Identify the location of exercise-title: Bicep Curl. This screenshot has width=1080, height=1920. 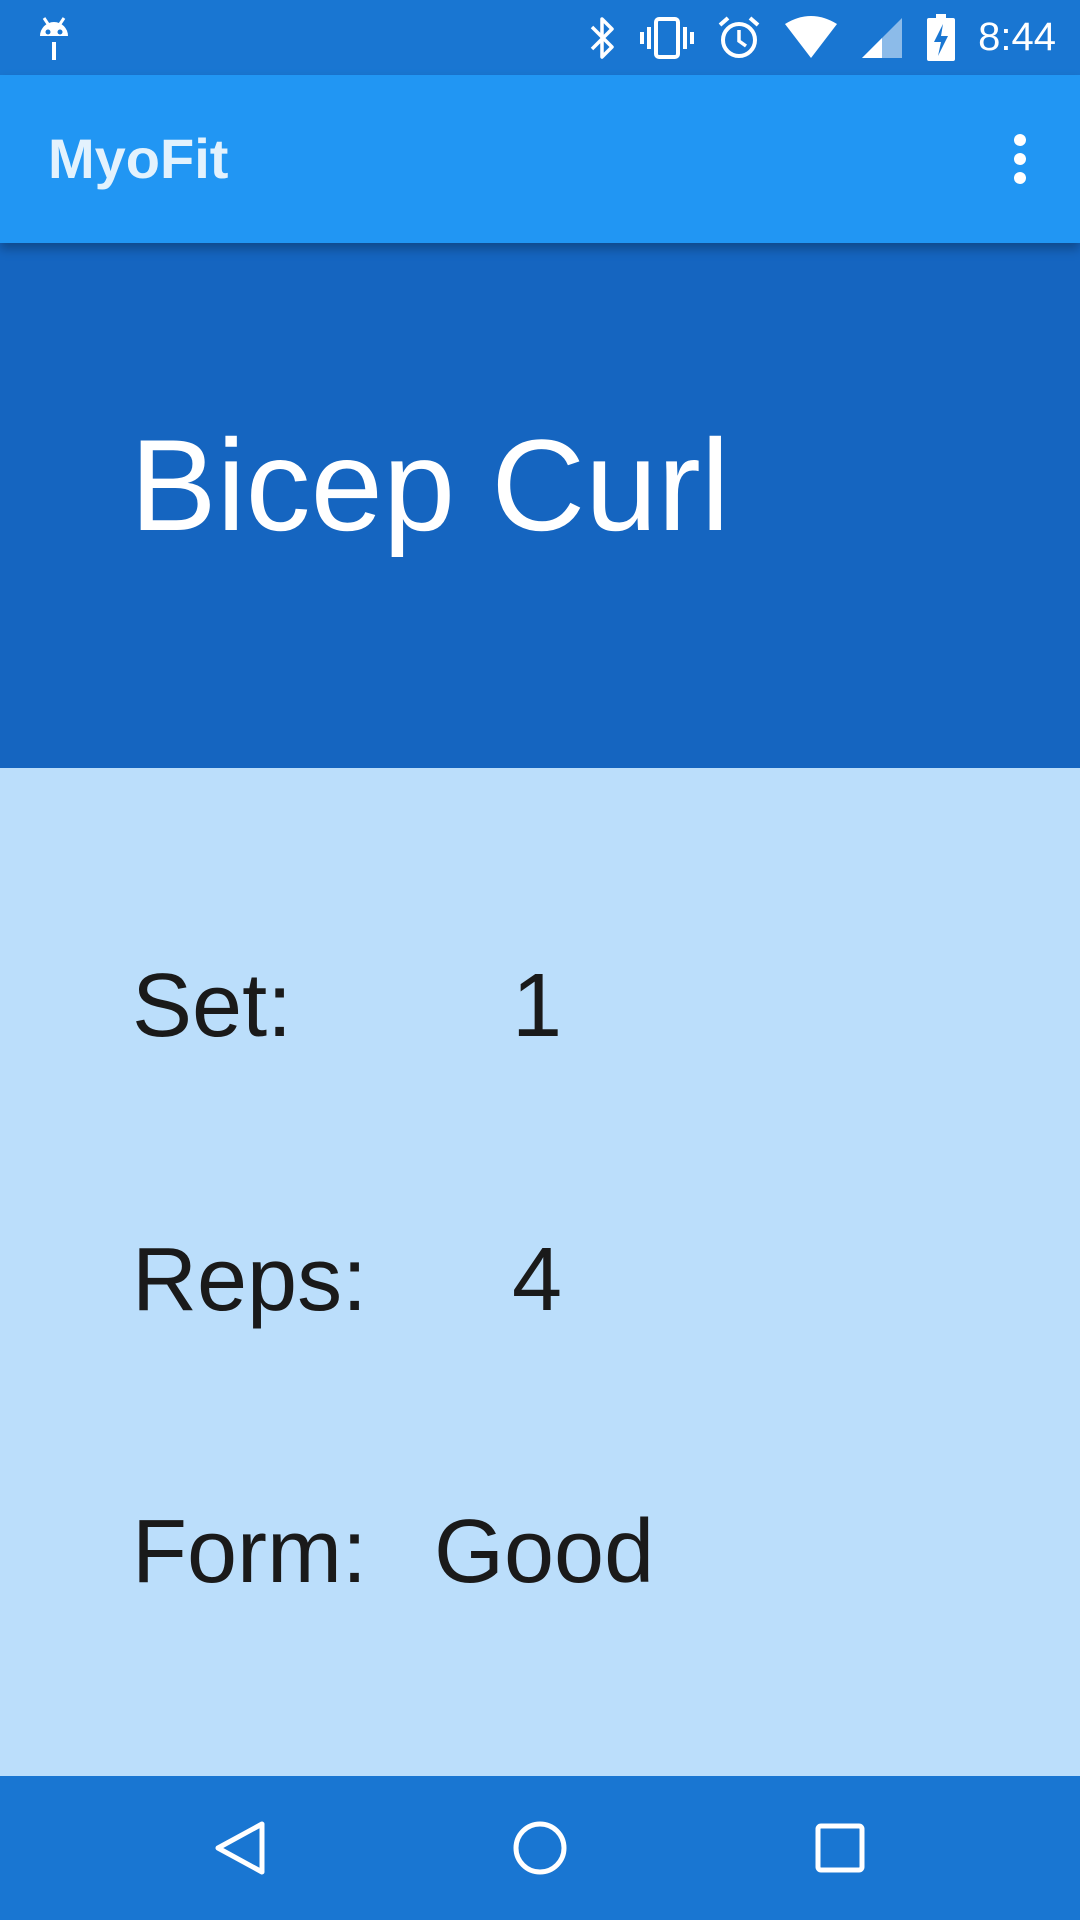
(430, 485).